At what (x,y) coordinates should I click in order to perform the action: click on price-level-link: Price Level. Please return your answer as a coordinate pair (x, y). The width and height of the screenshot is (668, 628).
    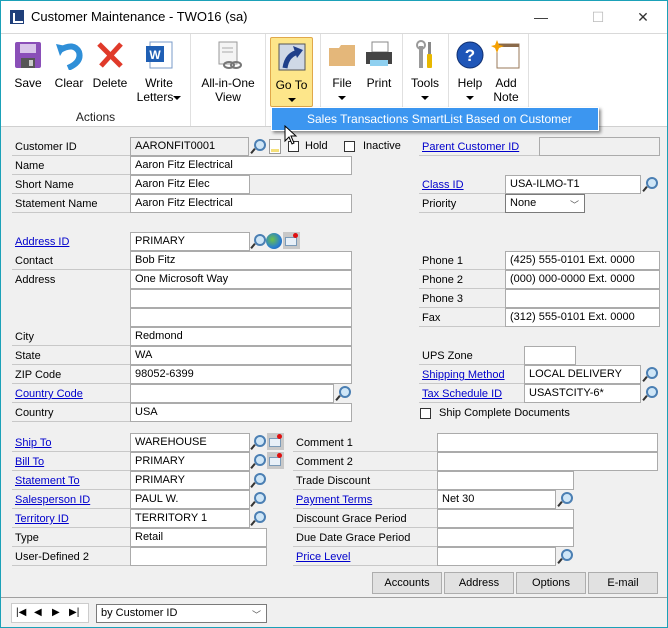
    Looking at the image, I should click on (365, 557).